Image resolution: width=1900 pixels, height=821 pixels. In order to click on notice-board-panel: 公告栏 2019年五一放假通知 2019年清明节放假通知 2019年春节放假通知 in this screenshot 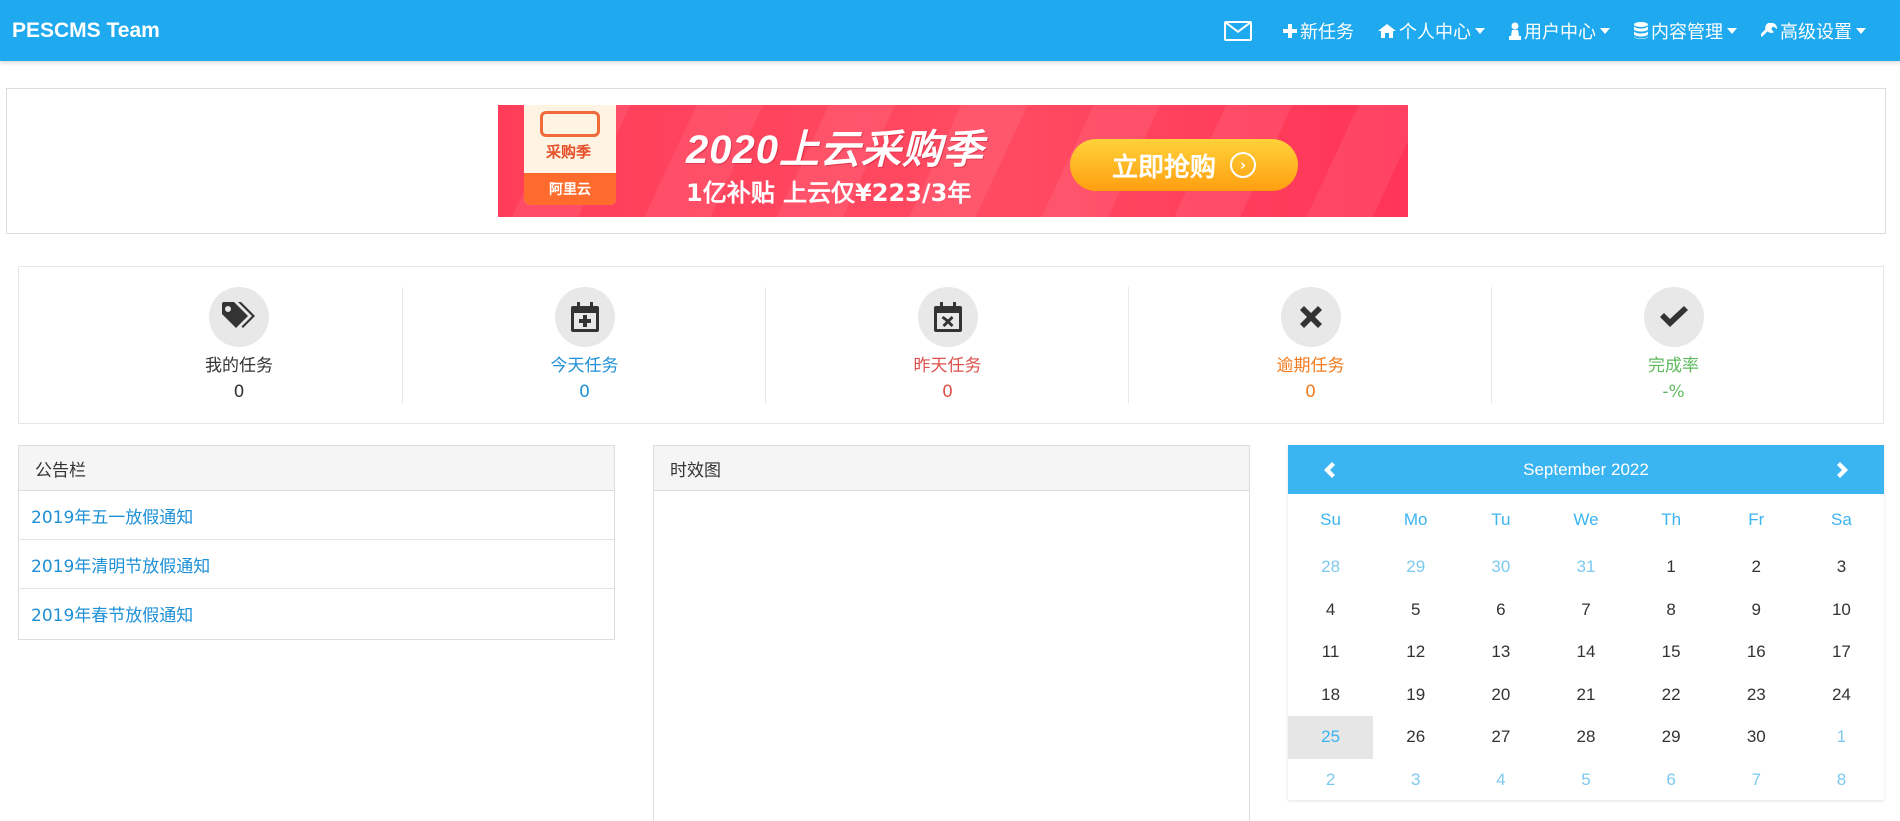, I will do `click(316, 542)`.